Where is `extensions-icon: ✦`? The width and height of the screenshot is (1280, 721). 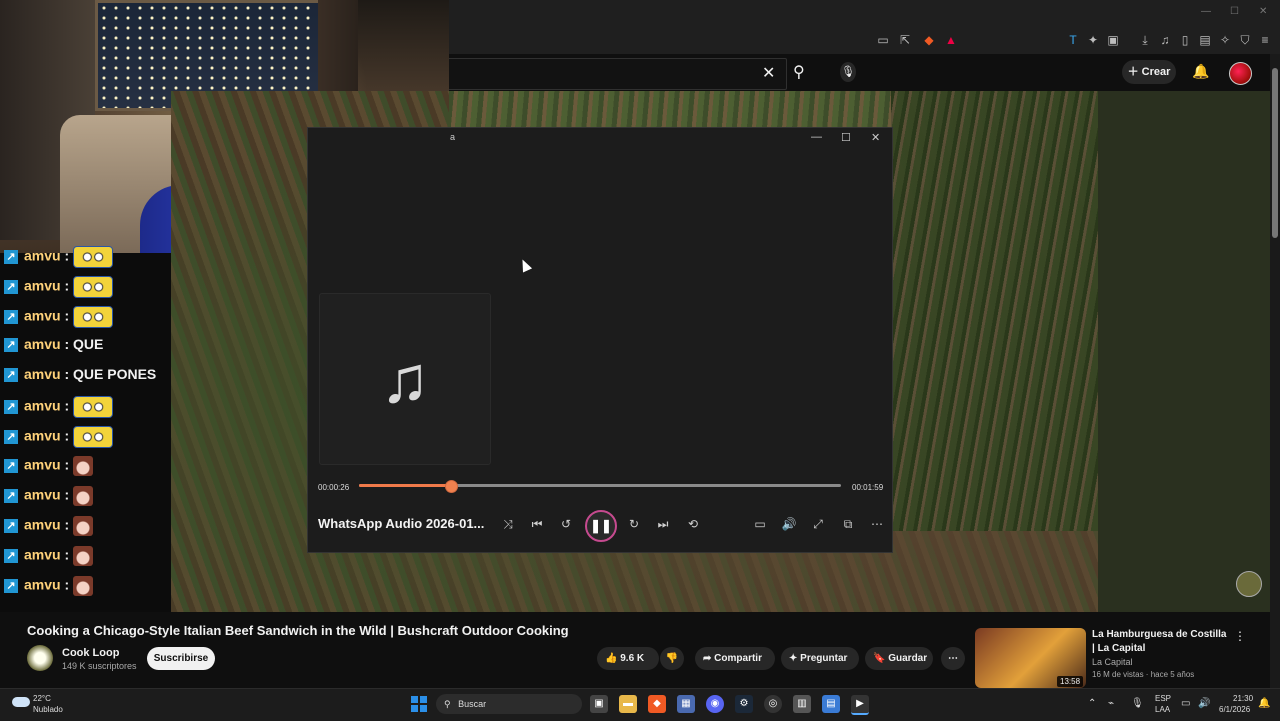
extensions-icon: ✦ is located at coordinates (1093, 40).